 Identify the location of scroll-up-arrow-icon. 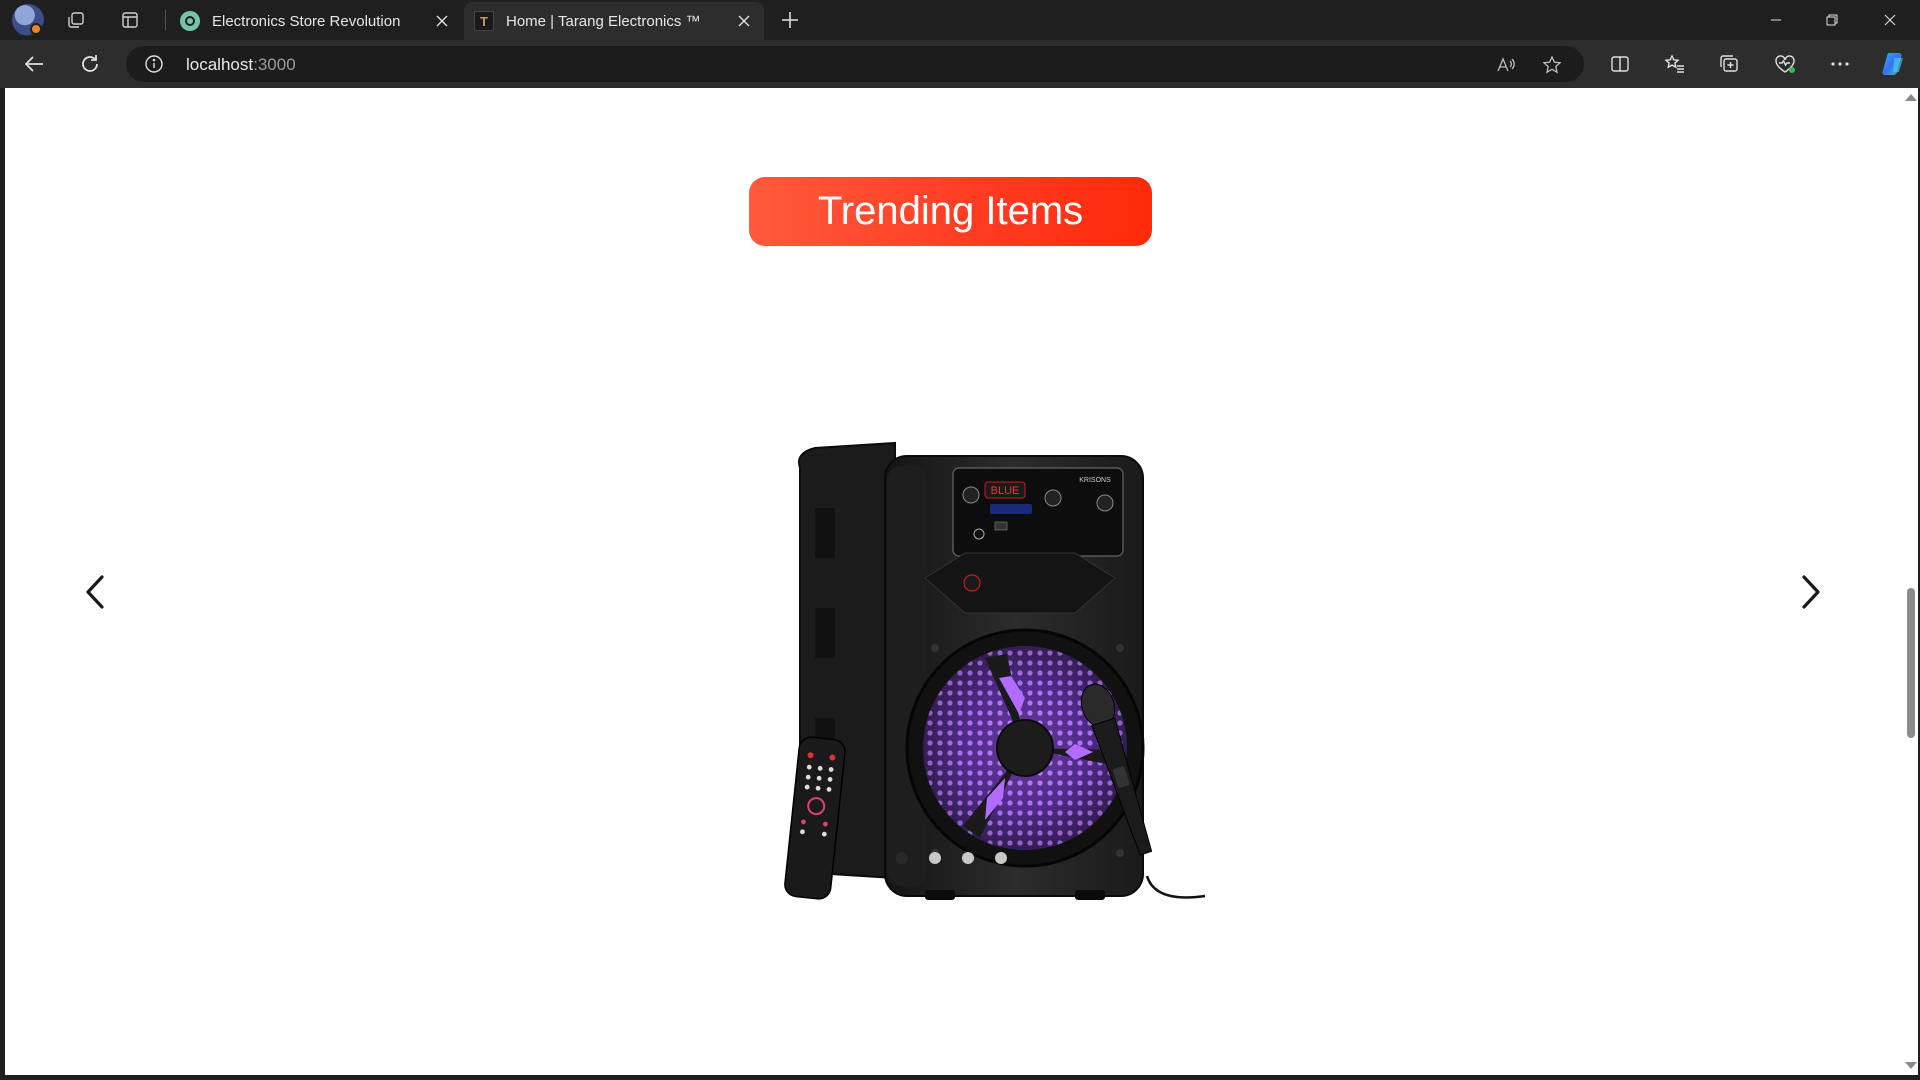
(1911, 97).